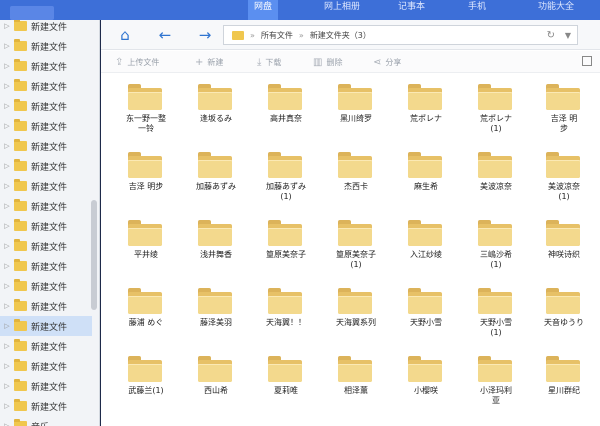 This screenshot has height=426, width=600. What do you see at coordinates (94, 255) in the screenshot?
I see `sidebar-scrollbar` at bounding box center [94, 255].